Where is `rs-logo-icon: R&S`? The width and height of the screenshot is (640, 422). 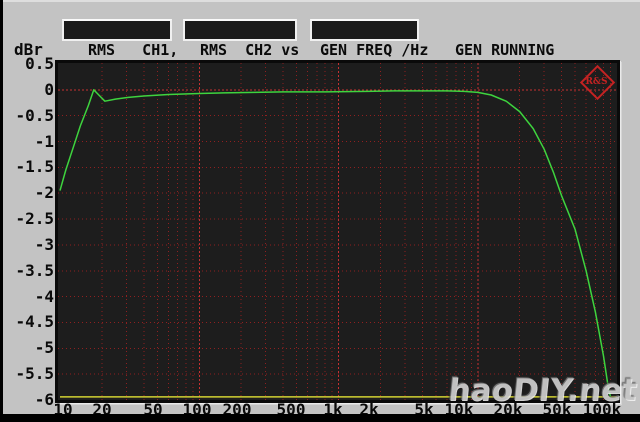 rs-logo-icon: R&S is located at coordinates (597, 82).